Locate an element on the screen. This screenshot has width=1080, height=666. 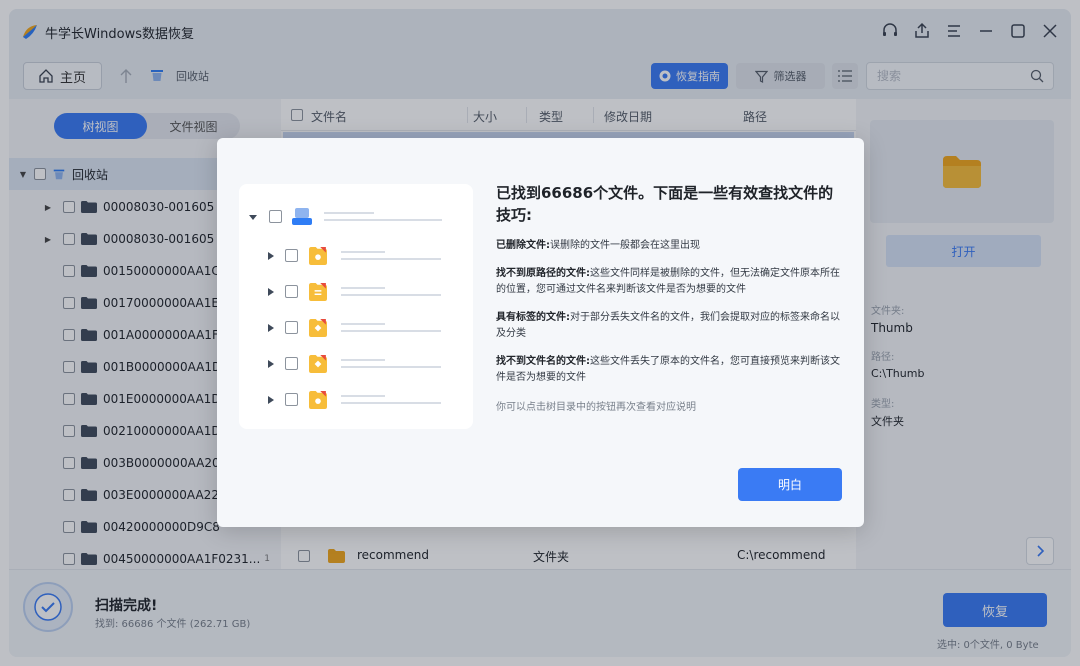
dialog-title: 已找到66686个文件。下面是一些有效查找文件的技巧: is located at coordinates (671, 204).